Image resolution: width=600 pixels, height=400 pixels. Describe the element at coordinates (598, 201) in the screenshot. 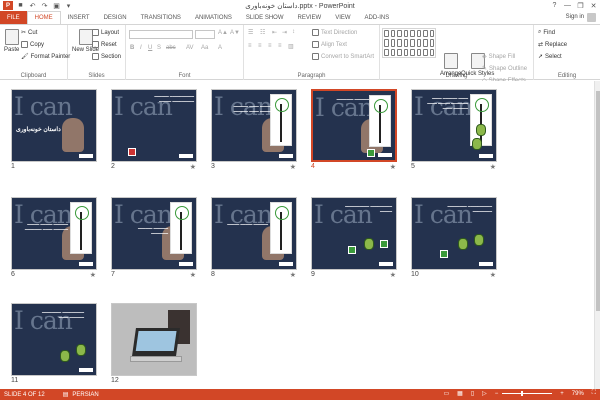

I see `scrollbar-thumb` at that location.